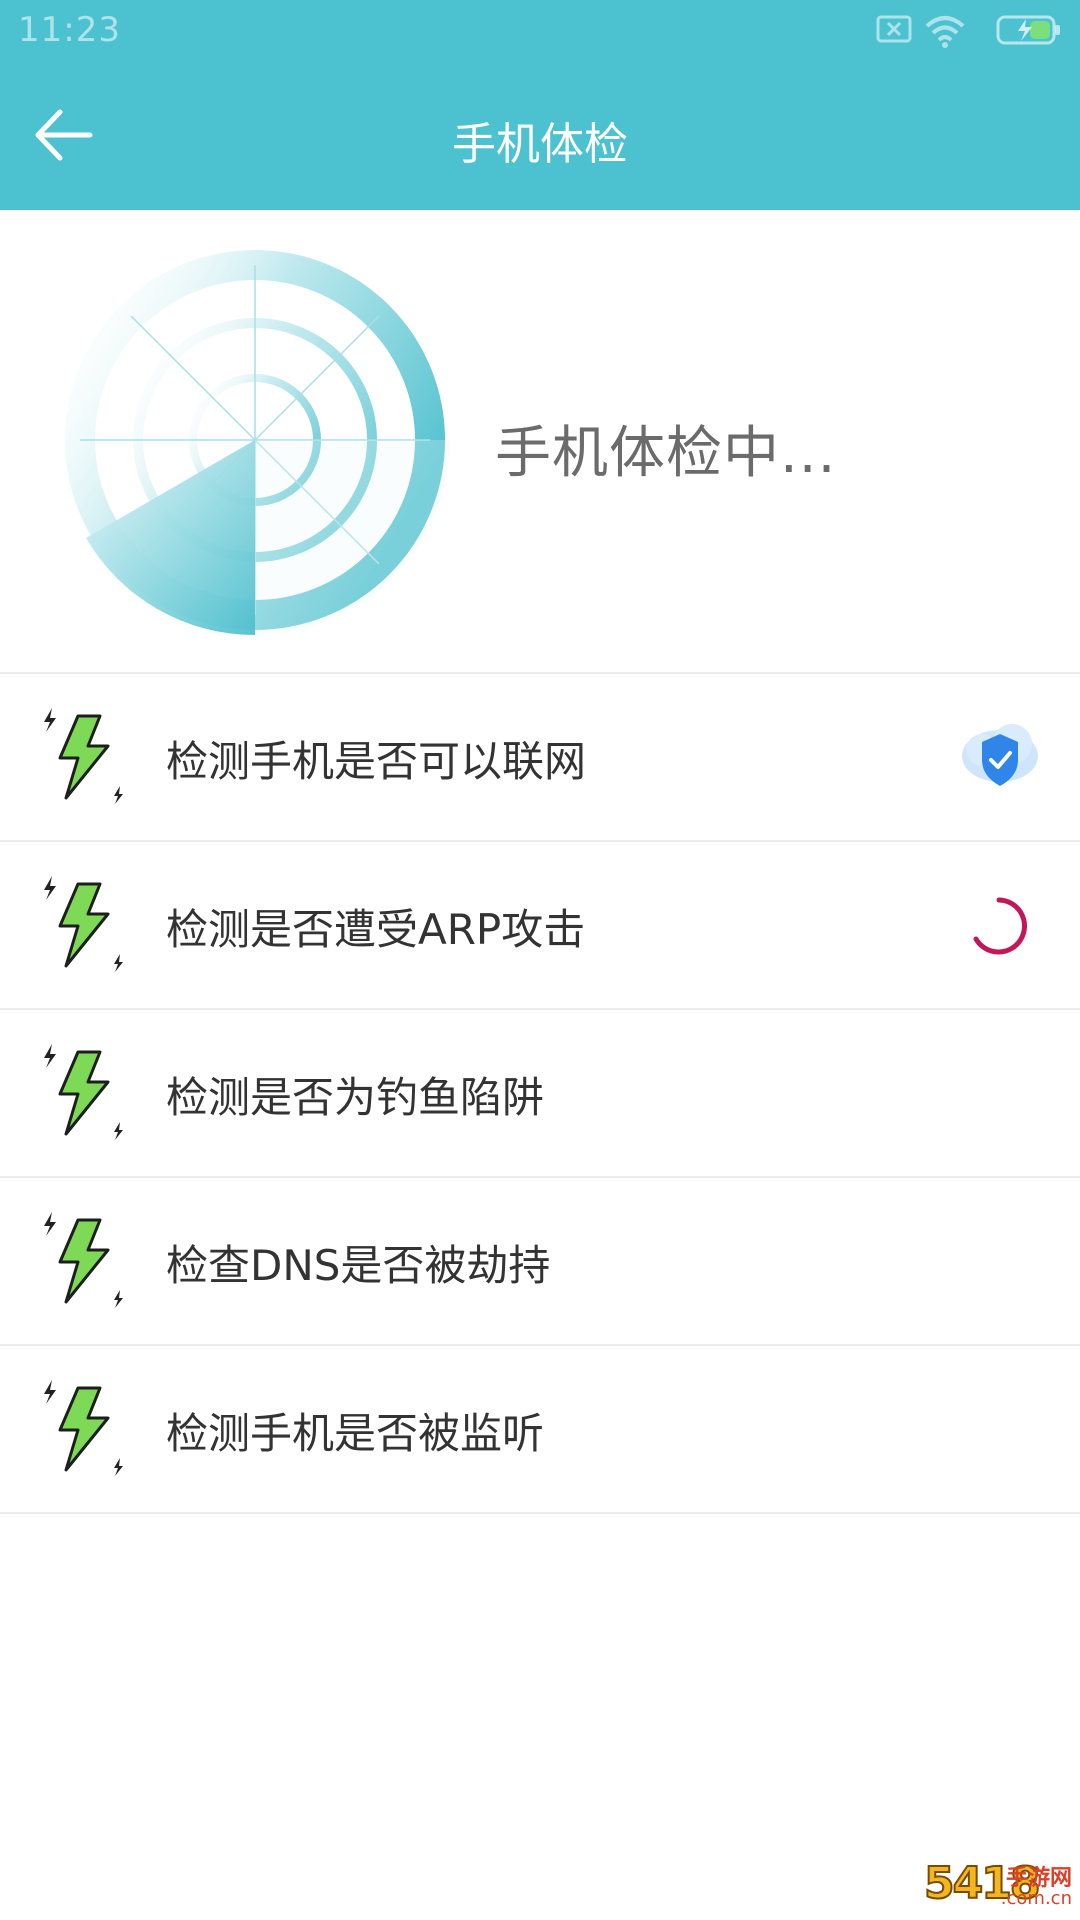 This screenshot has height=1920, width=1080. Describe the element at coordinates (376, 761) in the screenshot. I see `check-label: 检测手机是否可以联网` at that location.